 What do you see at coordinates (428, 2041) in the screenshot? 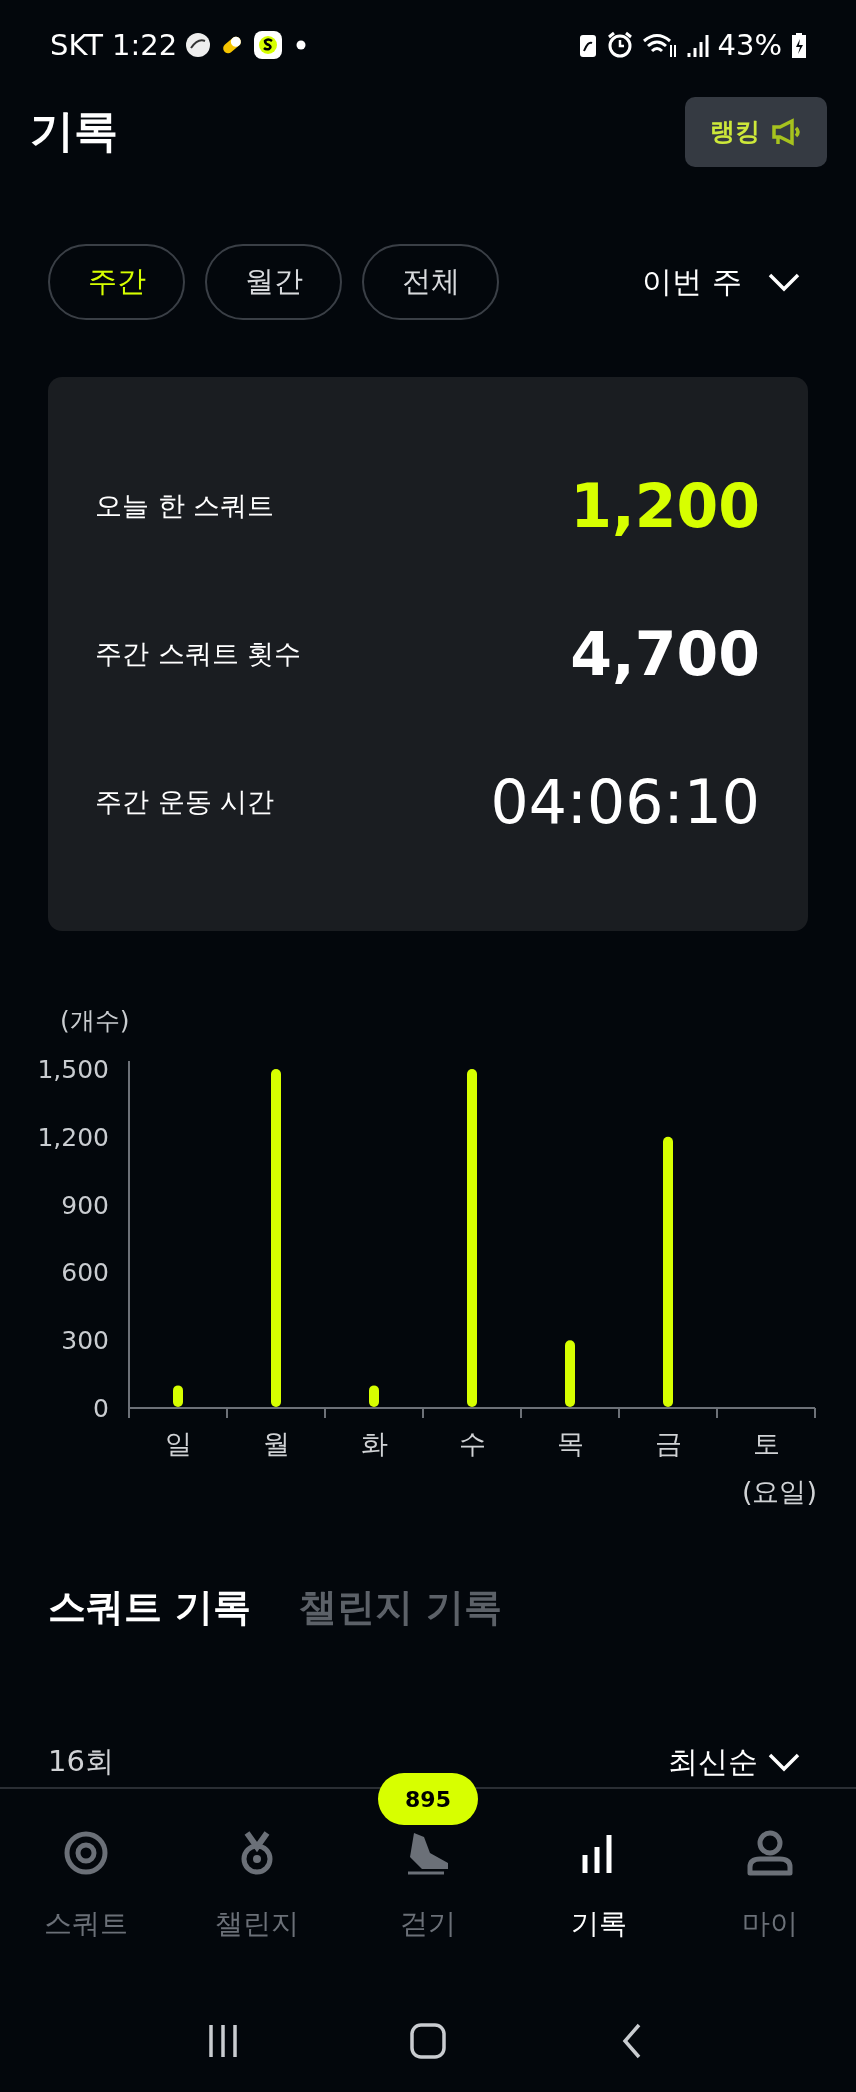
I see `home-icon` at bounding box center [428, 2041].